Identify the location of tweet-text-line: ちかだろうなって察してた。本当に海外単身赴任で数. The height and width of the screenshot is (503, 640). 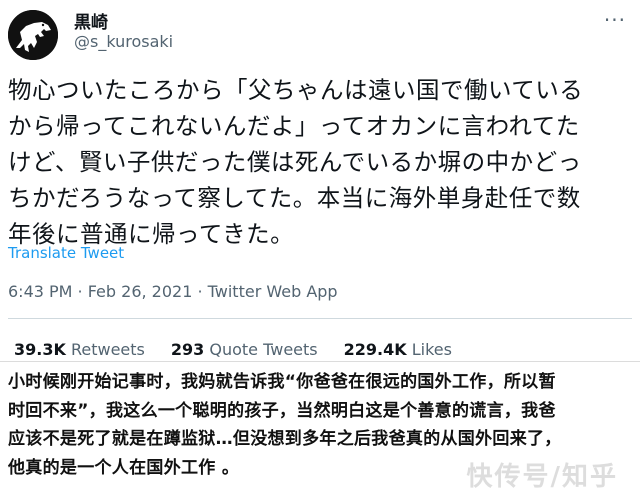
(294, 198).